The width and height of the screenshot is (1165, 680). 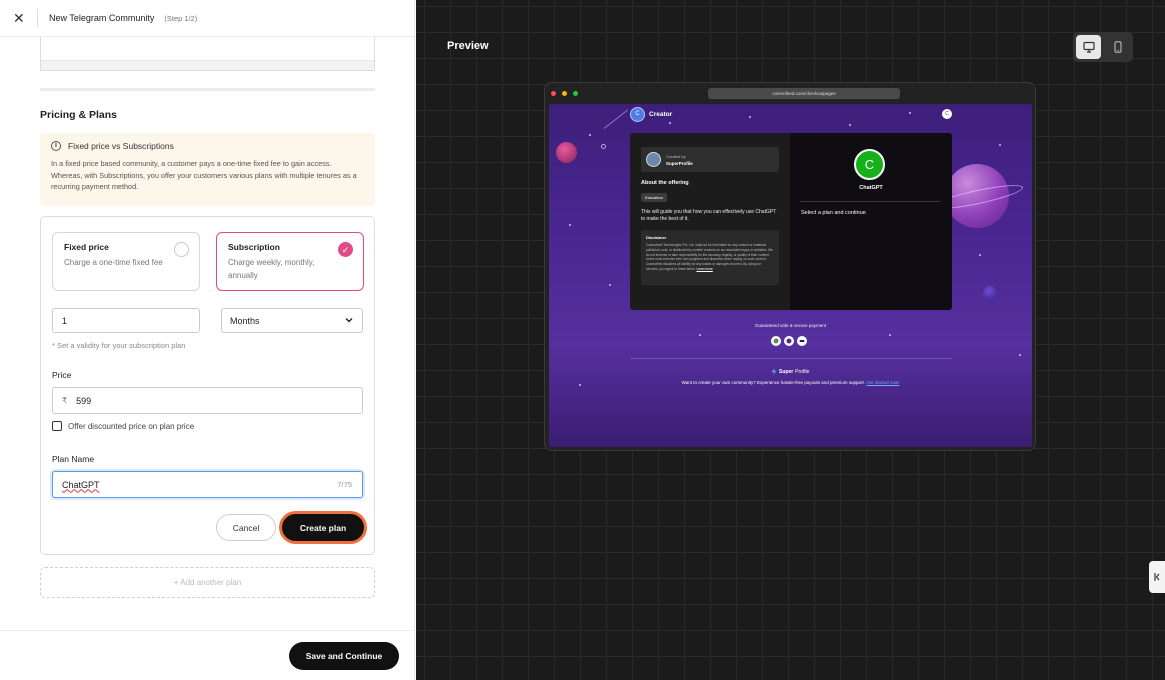 I want to click on disclaimer-title: Disclaimer, so click(x=656, y=237).